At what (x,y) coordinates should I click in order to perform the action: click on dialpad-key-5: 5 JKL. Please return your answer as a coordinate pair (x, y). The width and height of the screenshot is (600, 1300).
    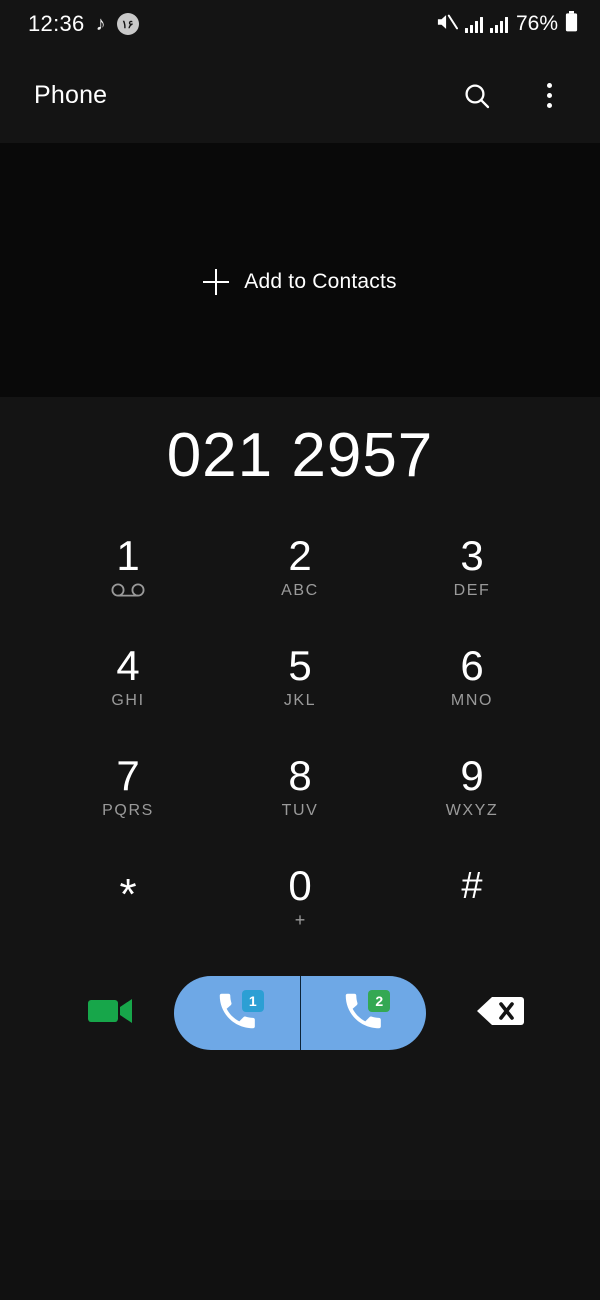
    Looking at the image, I should click on (300, 678).